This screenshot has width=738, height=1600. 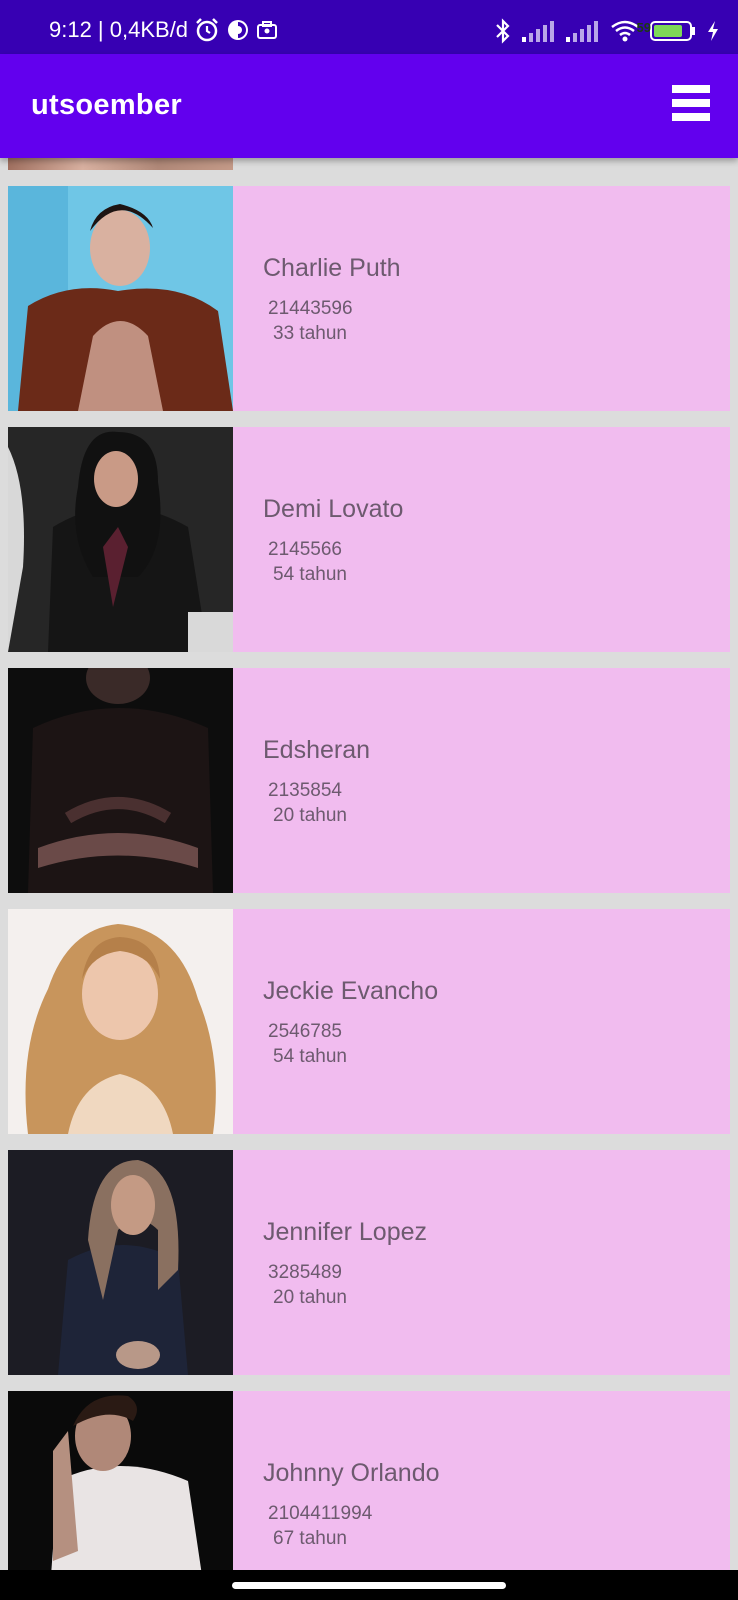 What do you see at coordinates (481, 1480) in the screenshot?
I see `person-info: Johnny Orlando 2104411994 67 tahun` at bounding box center [481, 1480].